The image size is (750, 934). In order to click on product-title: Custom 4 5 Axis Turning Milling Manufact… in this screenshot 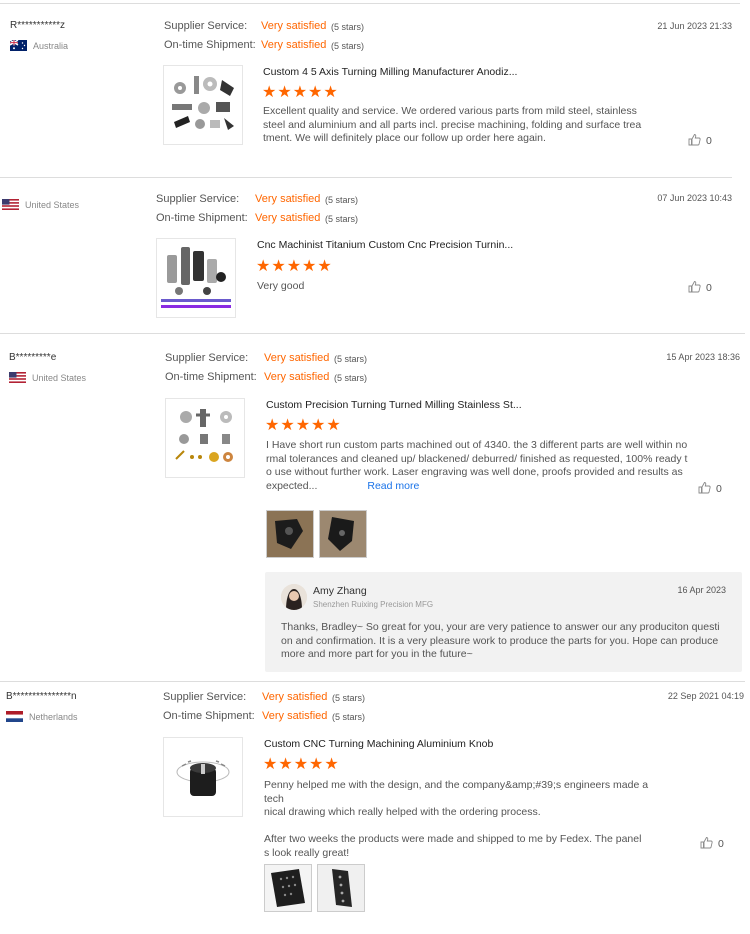, I will do `click(390, 72)`.